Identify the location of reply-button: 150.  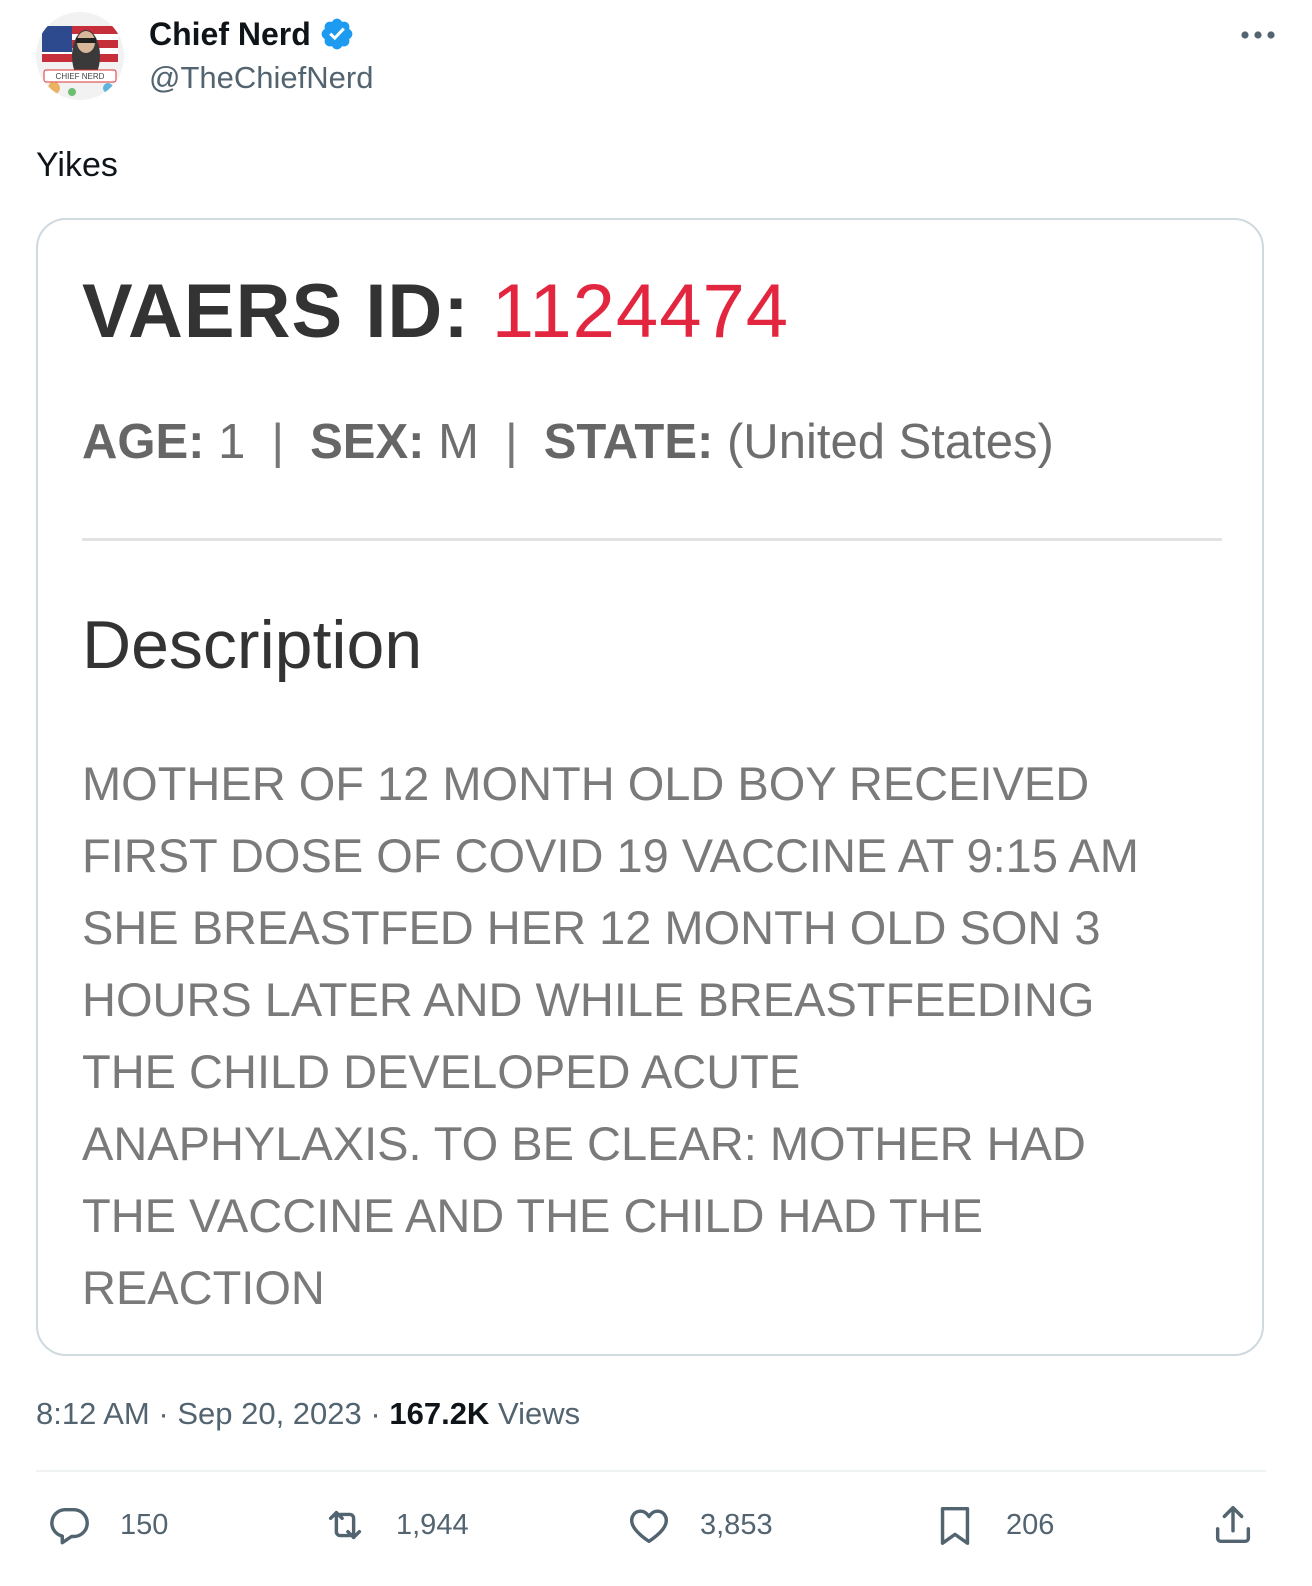
(107, 1525).